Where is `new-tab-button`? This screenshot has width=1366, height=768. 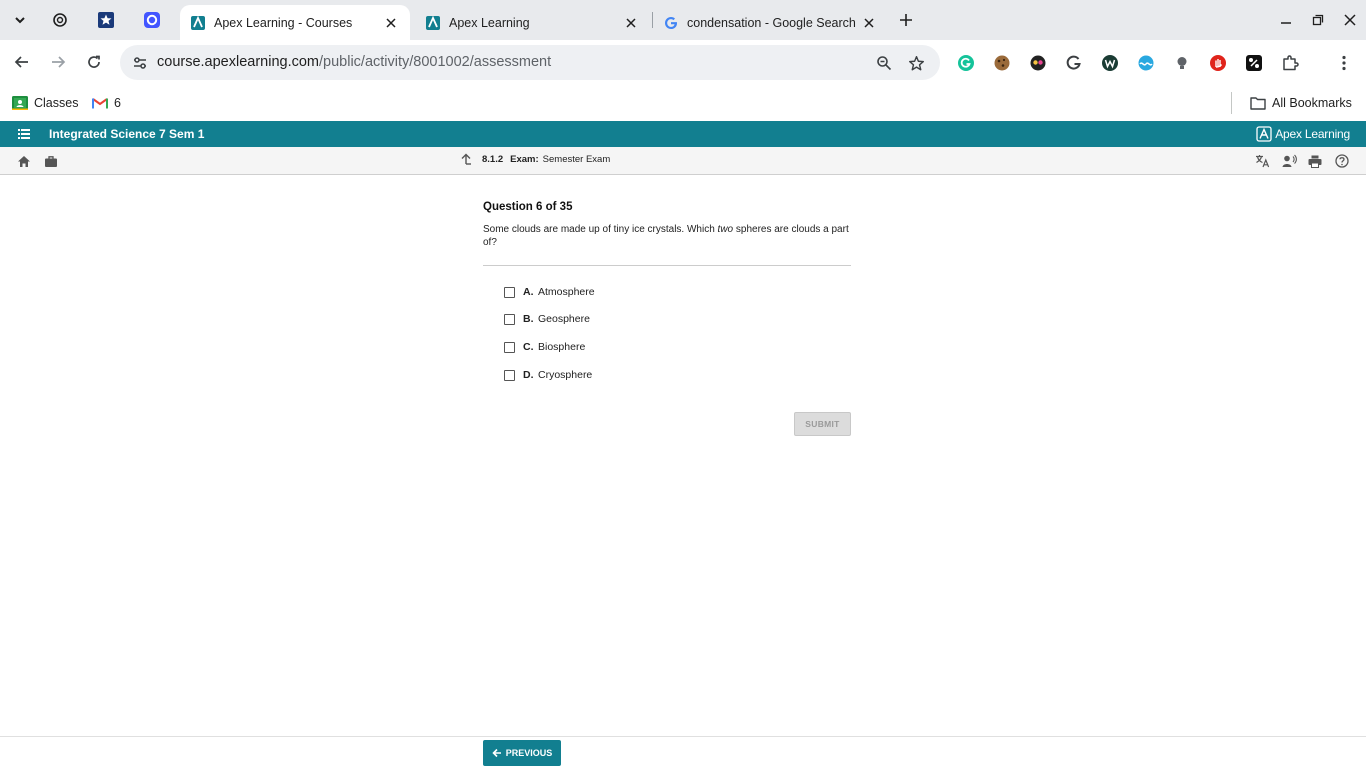
new-tab-button is located at coordinates (906, 20).